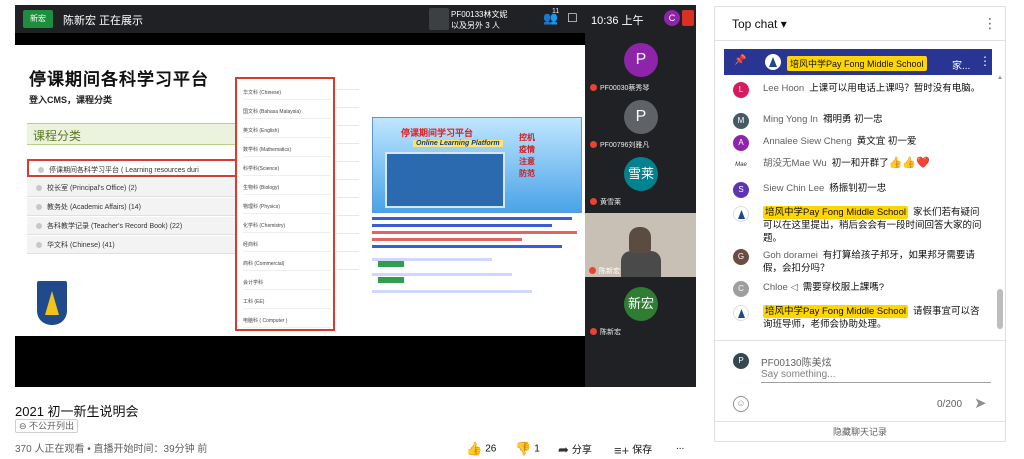  What do you see at coordinates (133, 168) in the screenshot?
I see `category-row: 停课期间各科学习平台 ( Learning resources duri` at bounding box center [133, 168].